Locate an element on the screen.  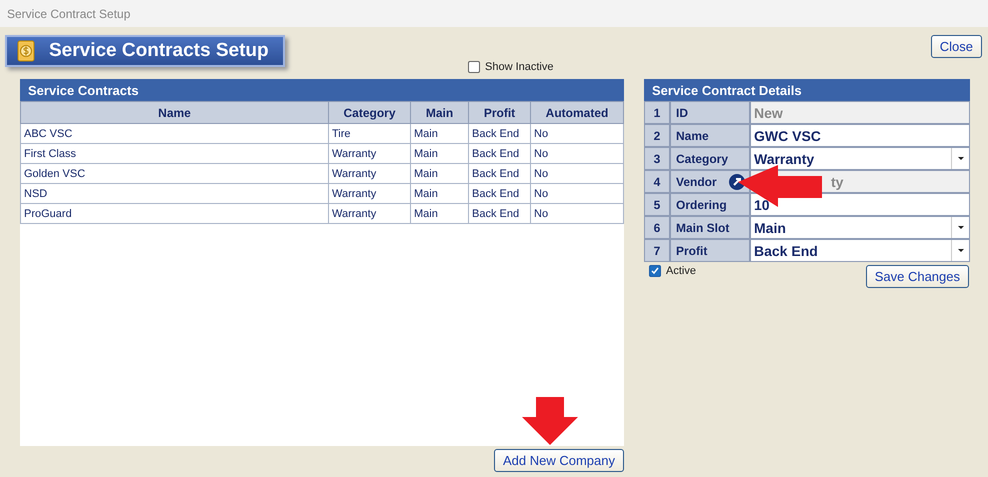
field-label: ID is located at coordinates (710, 112).